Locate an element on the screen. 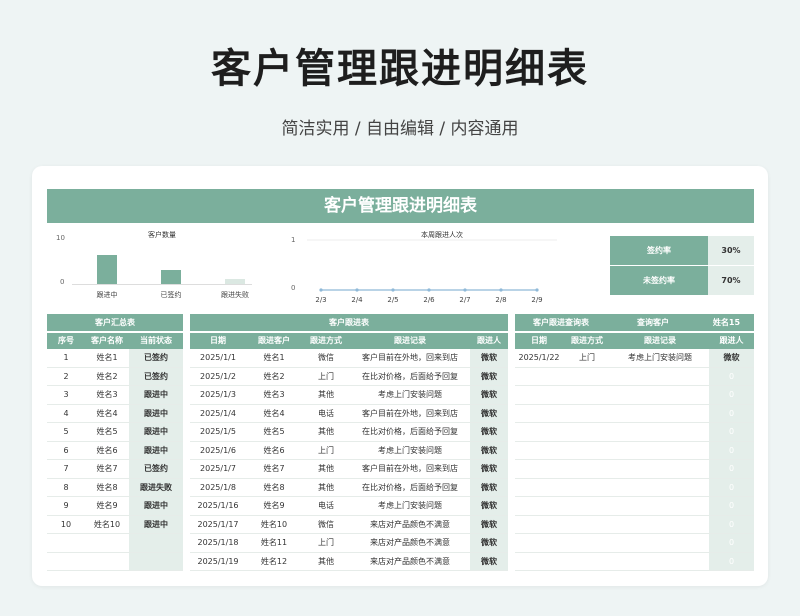 Image resolution: width=800 pixels, height=616 pixels. table-cell: 微信 is located at coordinates (326, 525).